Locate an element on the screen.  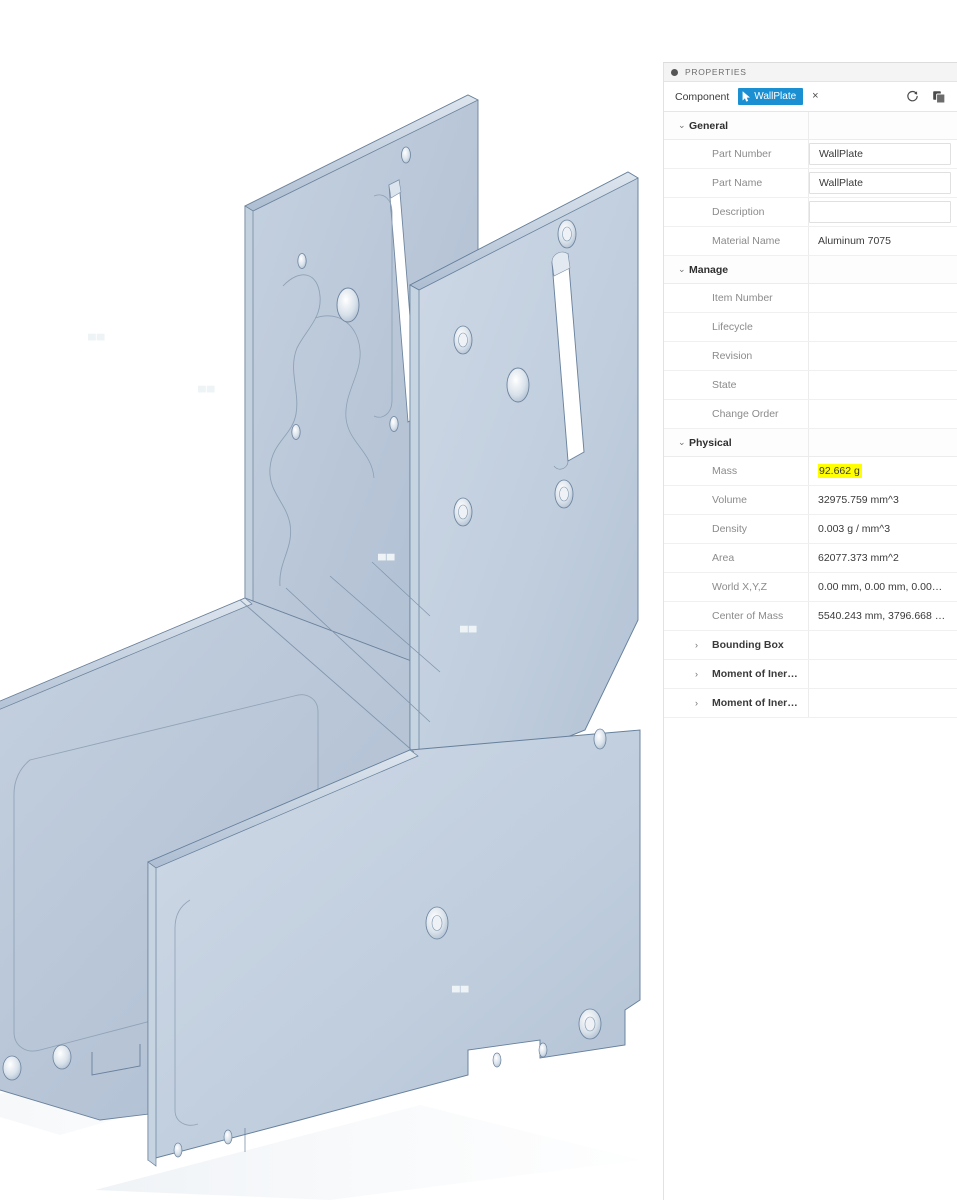
property-group-header-general: ⌄ General is located at coordinates (810, 126).